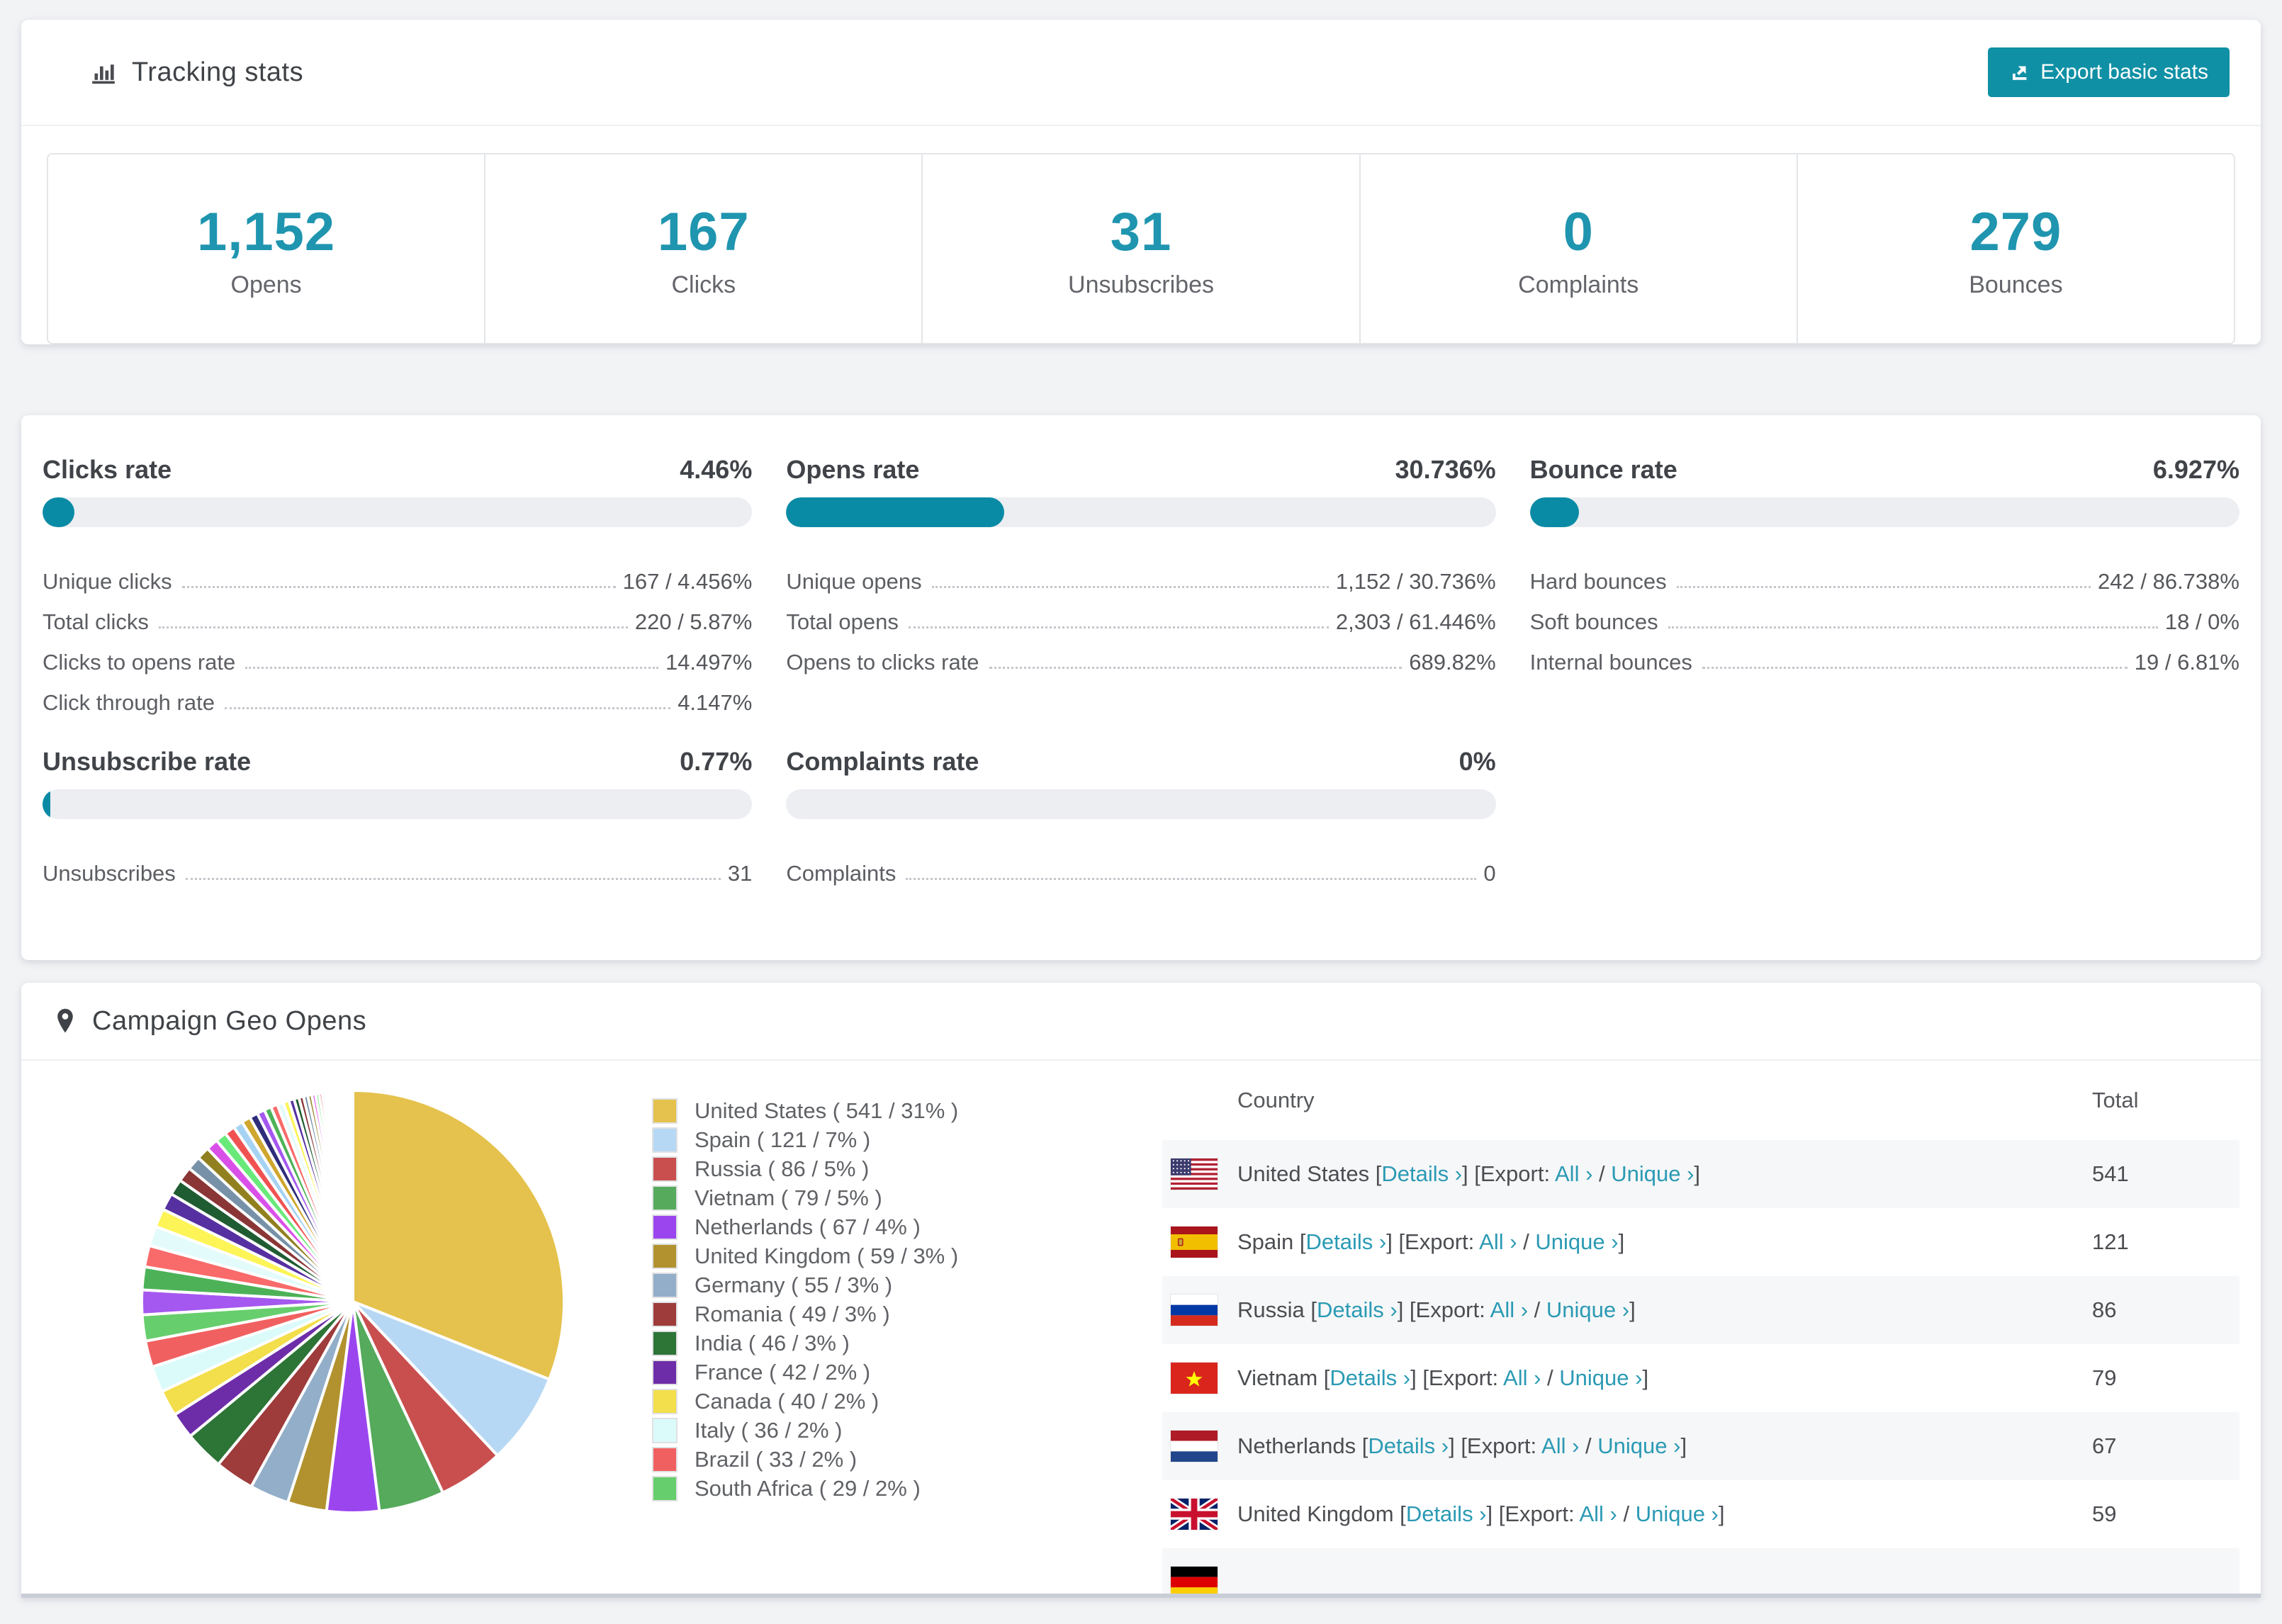 Image resolution: width=2282 pixels, height=1624 pixels. What do you see at coordinates (716, 470) in the screenshot?
I see `rate-percentage: 4.46%` at bounding box center [716, 470].